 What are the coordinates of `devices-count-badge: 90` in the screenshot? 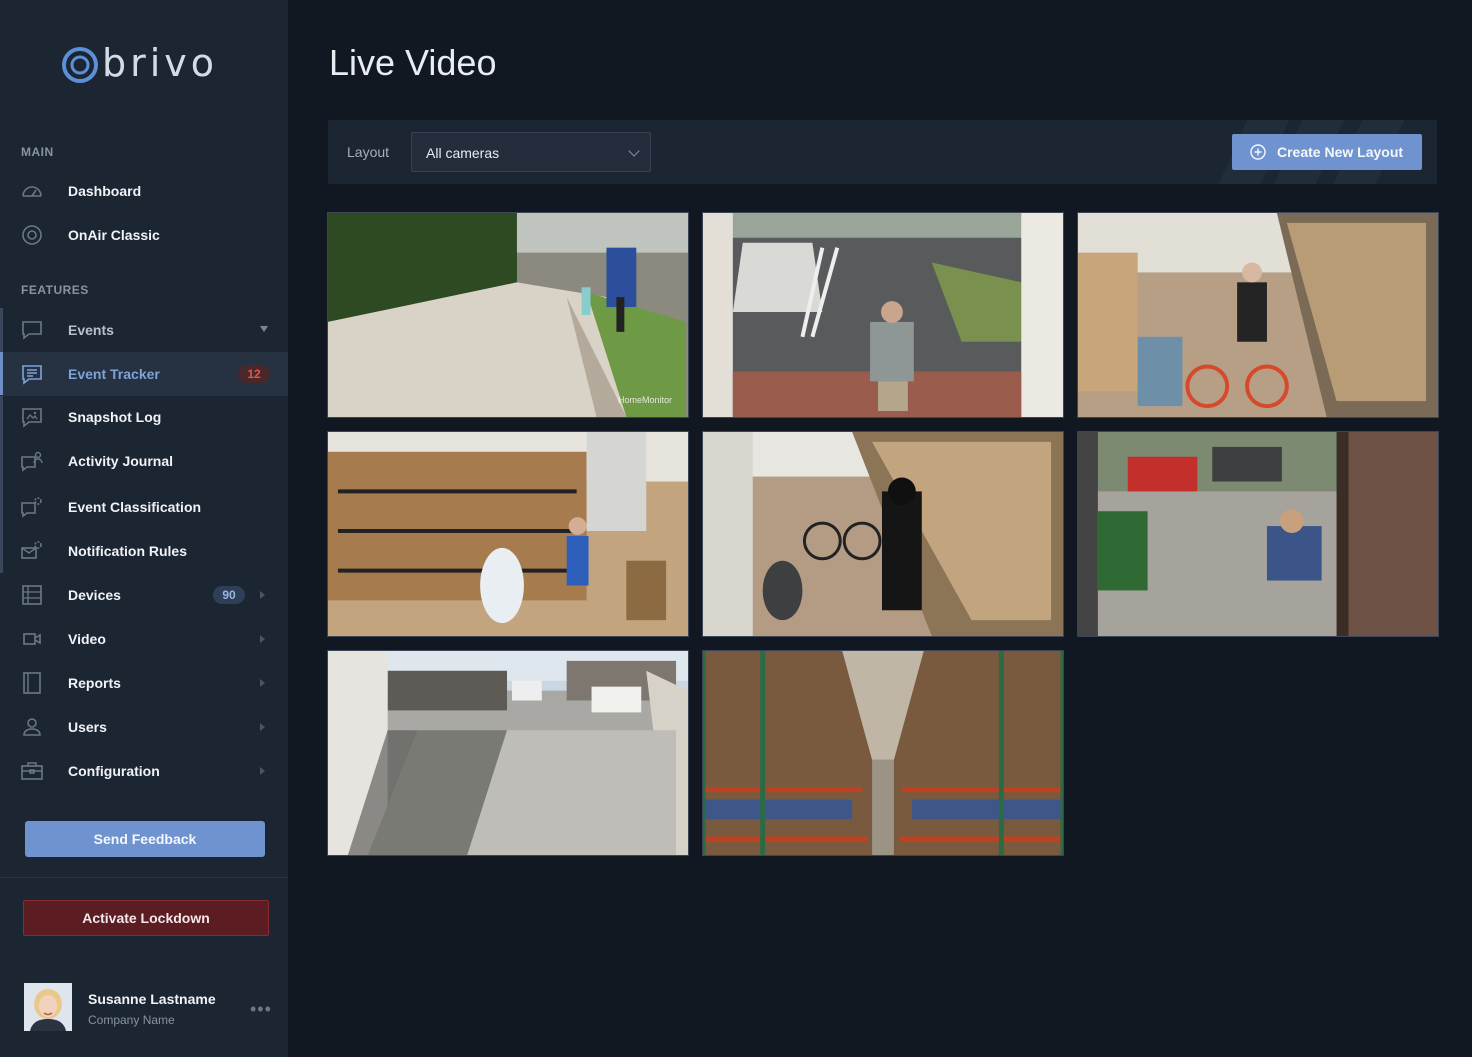 It's located at (229, 595).